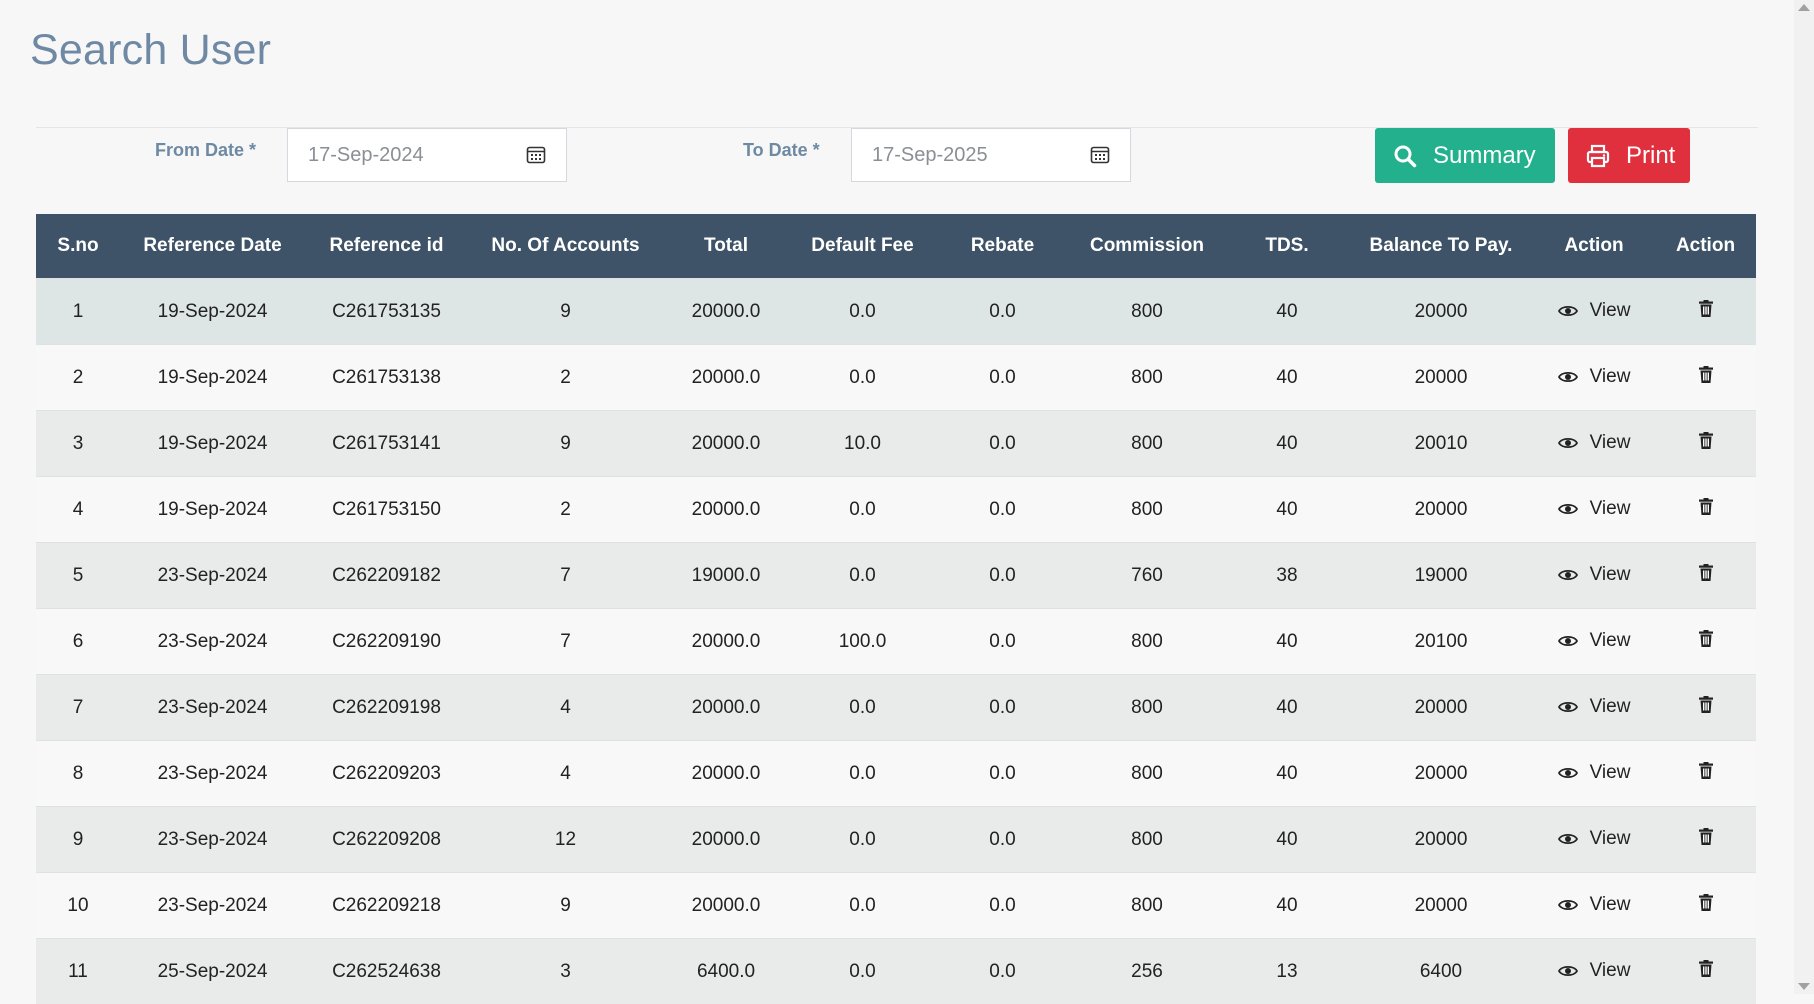  What do you see at coordinates (1598, 156) in the screenshot?
I see `printer-icon` at bounding box center [1598, 156].